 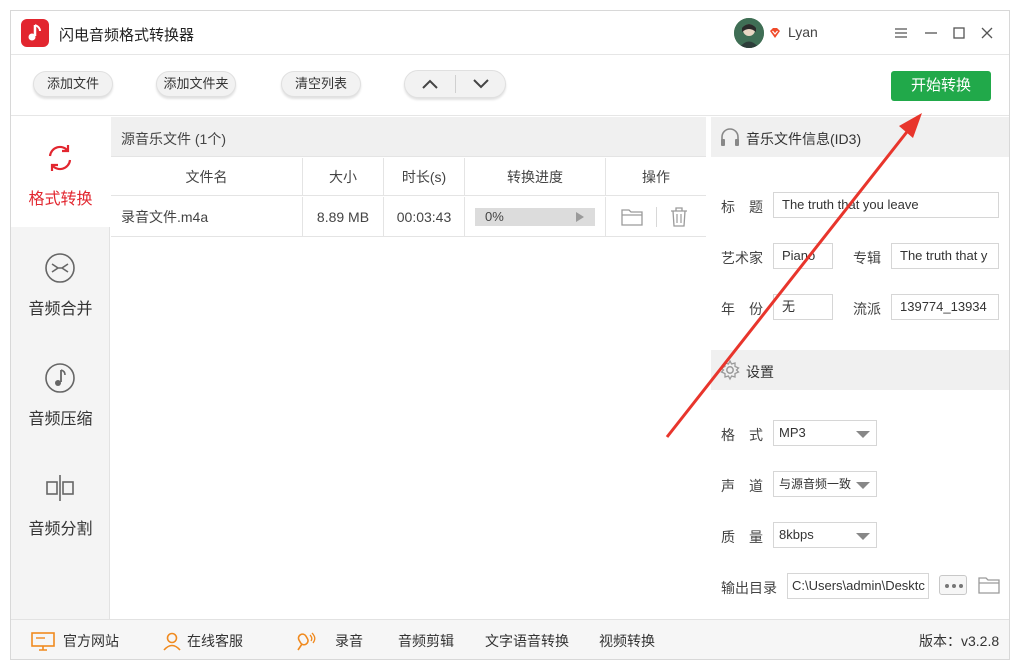 I want to click on file-list-header: 源音乐文件 (1个), so click(x=408, y=137).